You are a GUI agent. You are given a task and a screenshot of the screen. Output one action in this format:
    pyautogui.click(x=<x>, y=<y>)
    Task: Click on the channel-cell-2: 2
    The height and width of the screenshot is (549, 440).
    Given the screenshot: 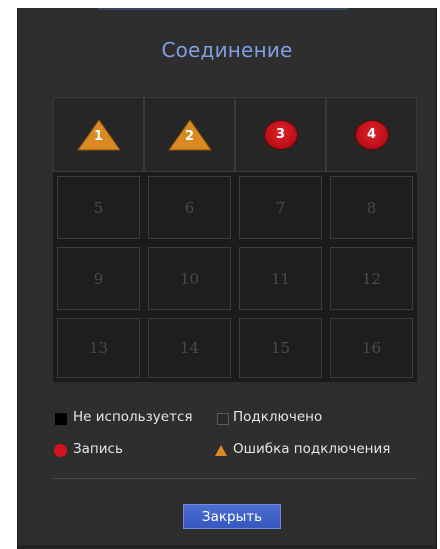 What is the action you would take?
    pyautogui.click(x=189, y=134)
    